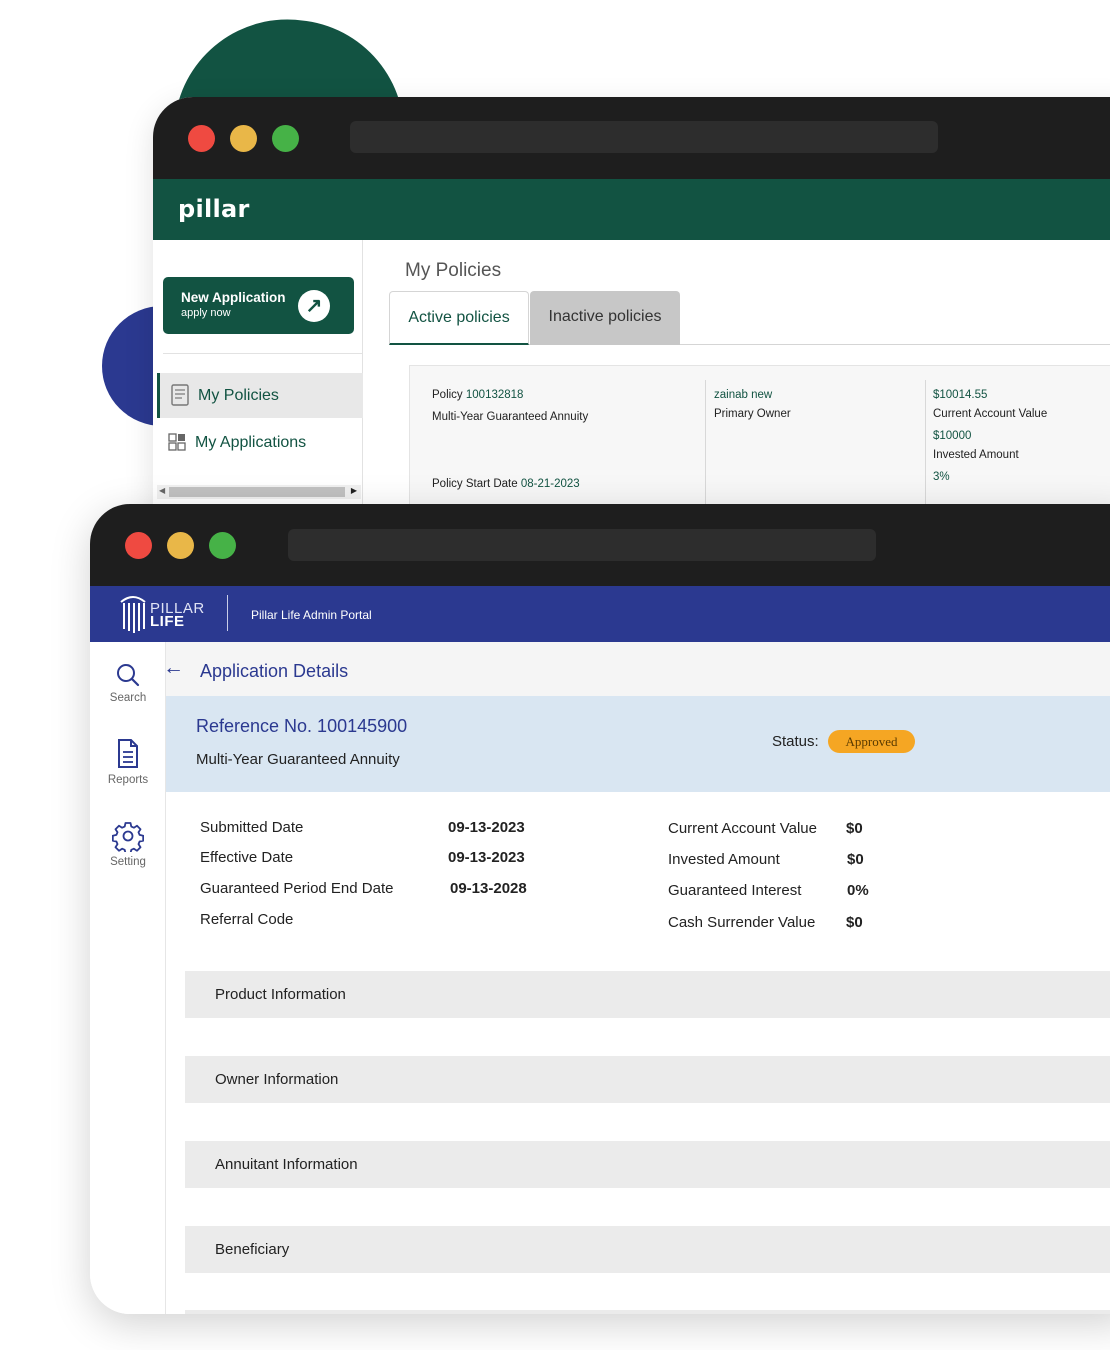  Describe the element at coordinates (214, 209) in the screenshot. I see `pillar-logo: pillar` at that location.